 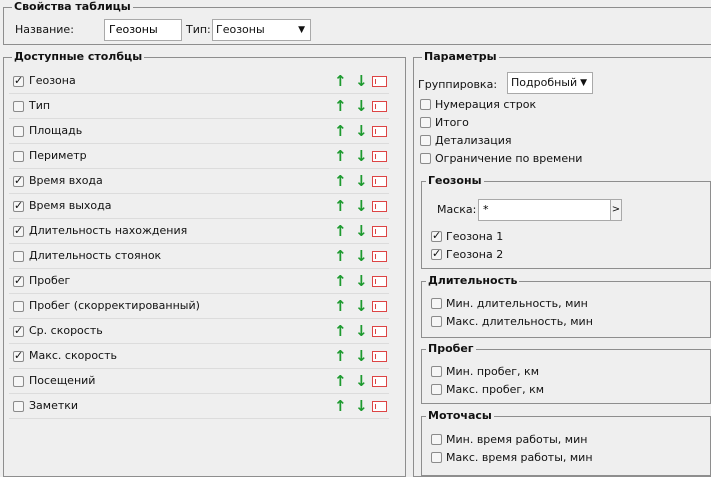 I want to click on column-row: ✓ Длительность нахождения ↑ ↓, so click(x=199, y=232).